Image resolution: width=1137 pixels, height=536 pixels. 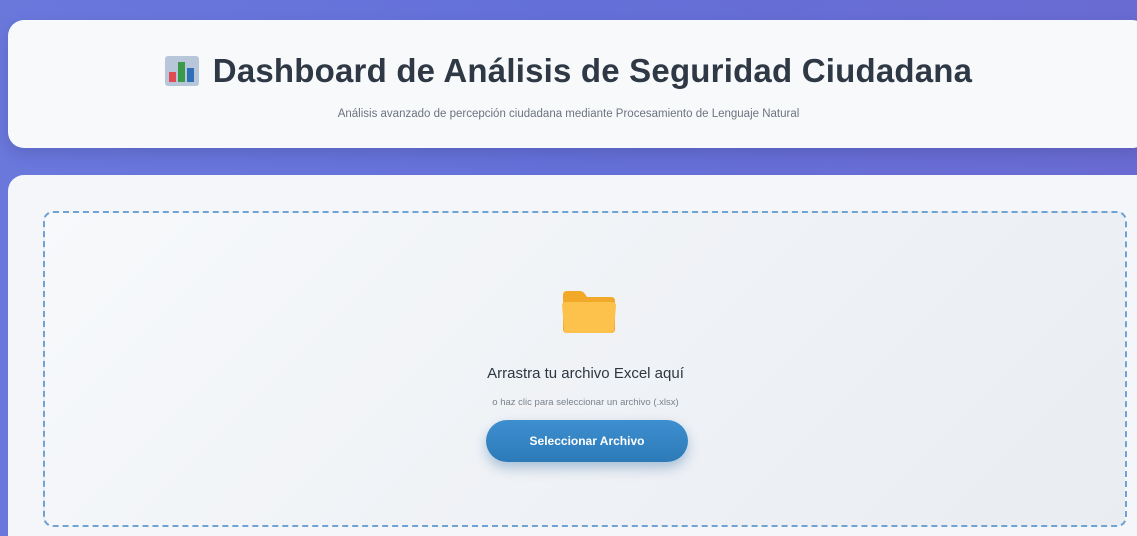 What do you see at coordinates (587, 441) in the screenshot?
I see `select-file-button: Seleccionar Archivo` at bounding box center [587, 441].